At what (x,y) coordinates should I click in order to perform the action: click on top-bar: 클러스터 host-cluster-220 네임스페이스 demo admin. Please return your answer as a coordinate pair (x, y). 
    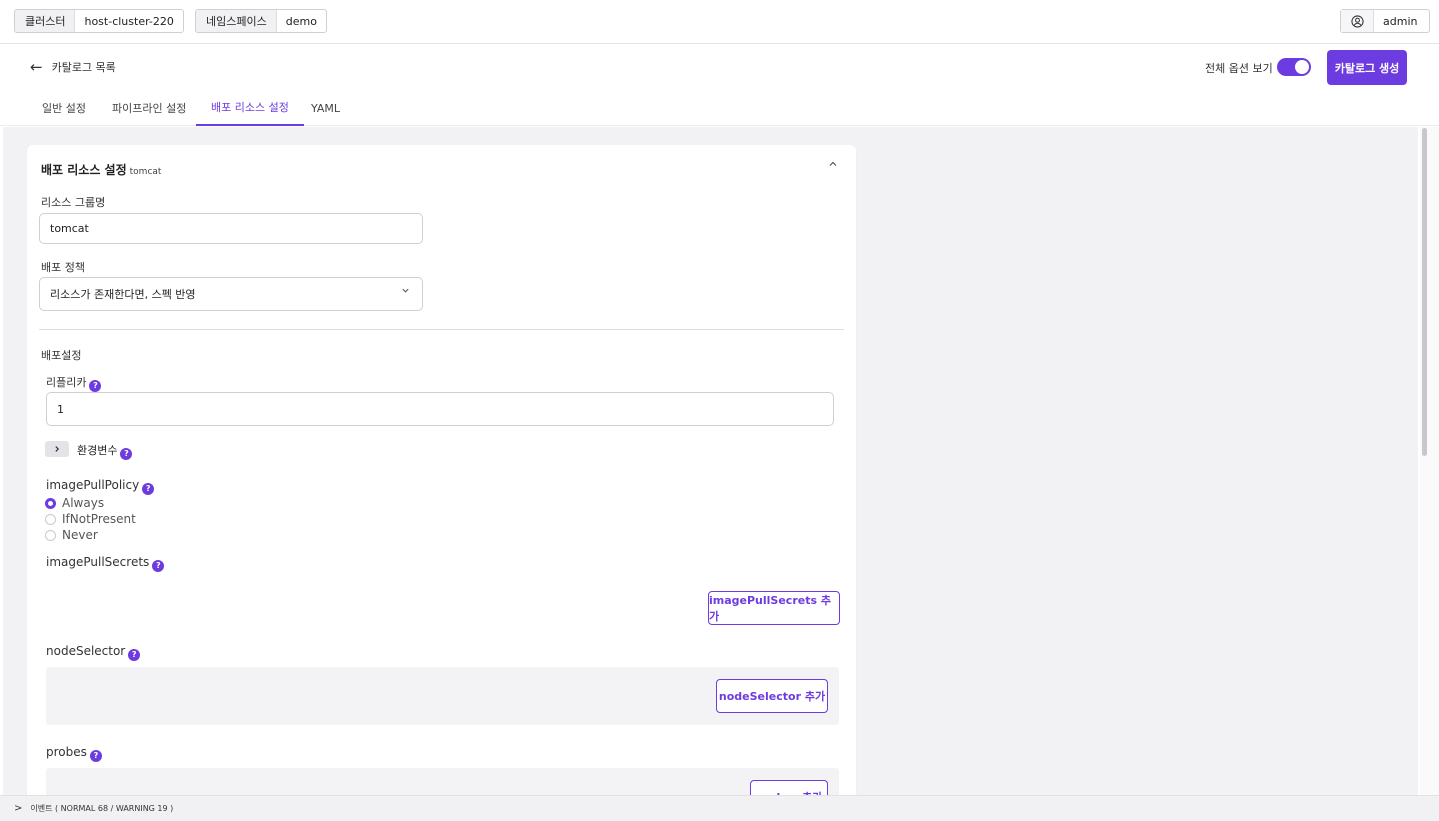
    Looking at the image, I should click on (719, 22).